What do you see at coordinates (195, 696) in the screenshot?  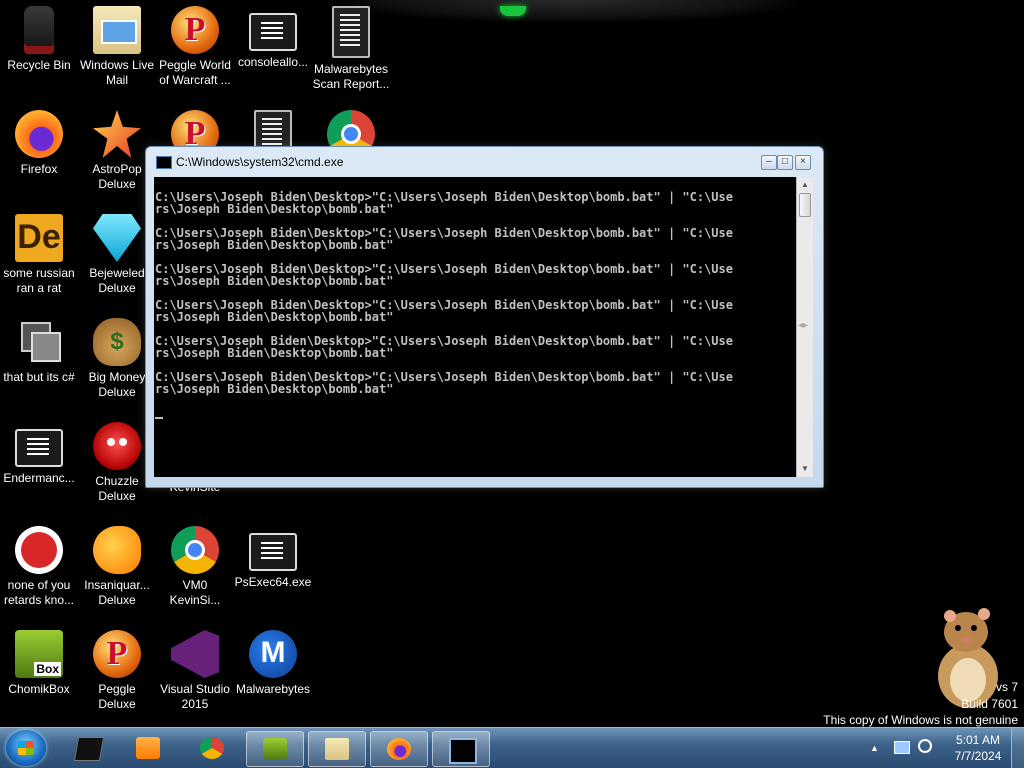 I see `desktop-icon-label: Visual Studio 2015` at bounding box center [195, 696].